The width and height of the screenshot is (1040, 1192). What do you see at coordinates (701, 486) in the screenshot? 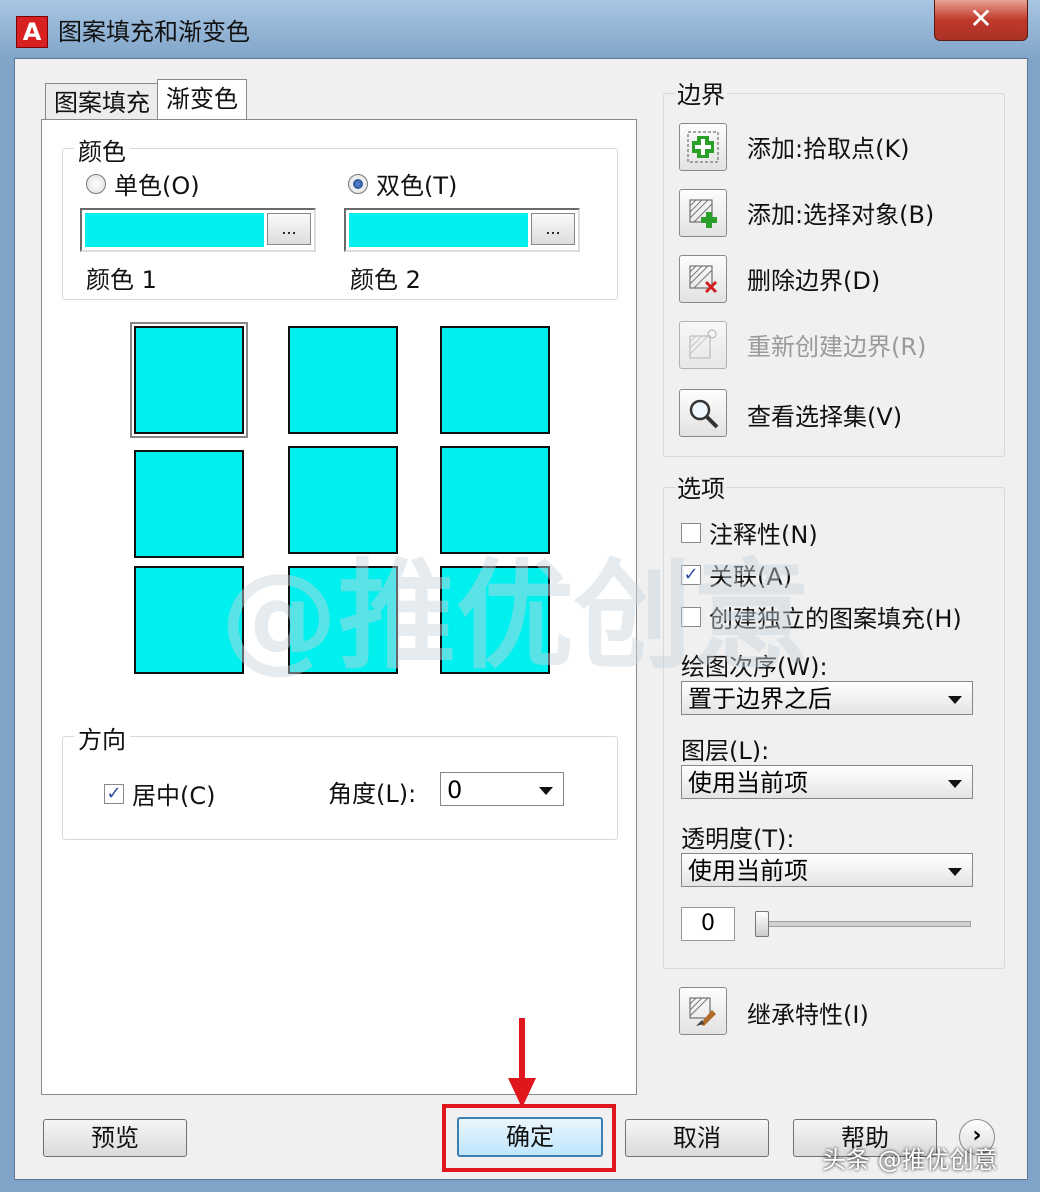
I see `options-group-label: 选项` at bounding box center [701, 486].